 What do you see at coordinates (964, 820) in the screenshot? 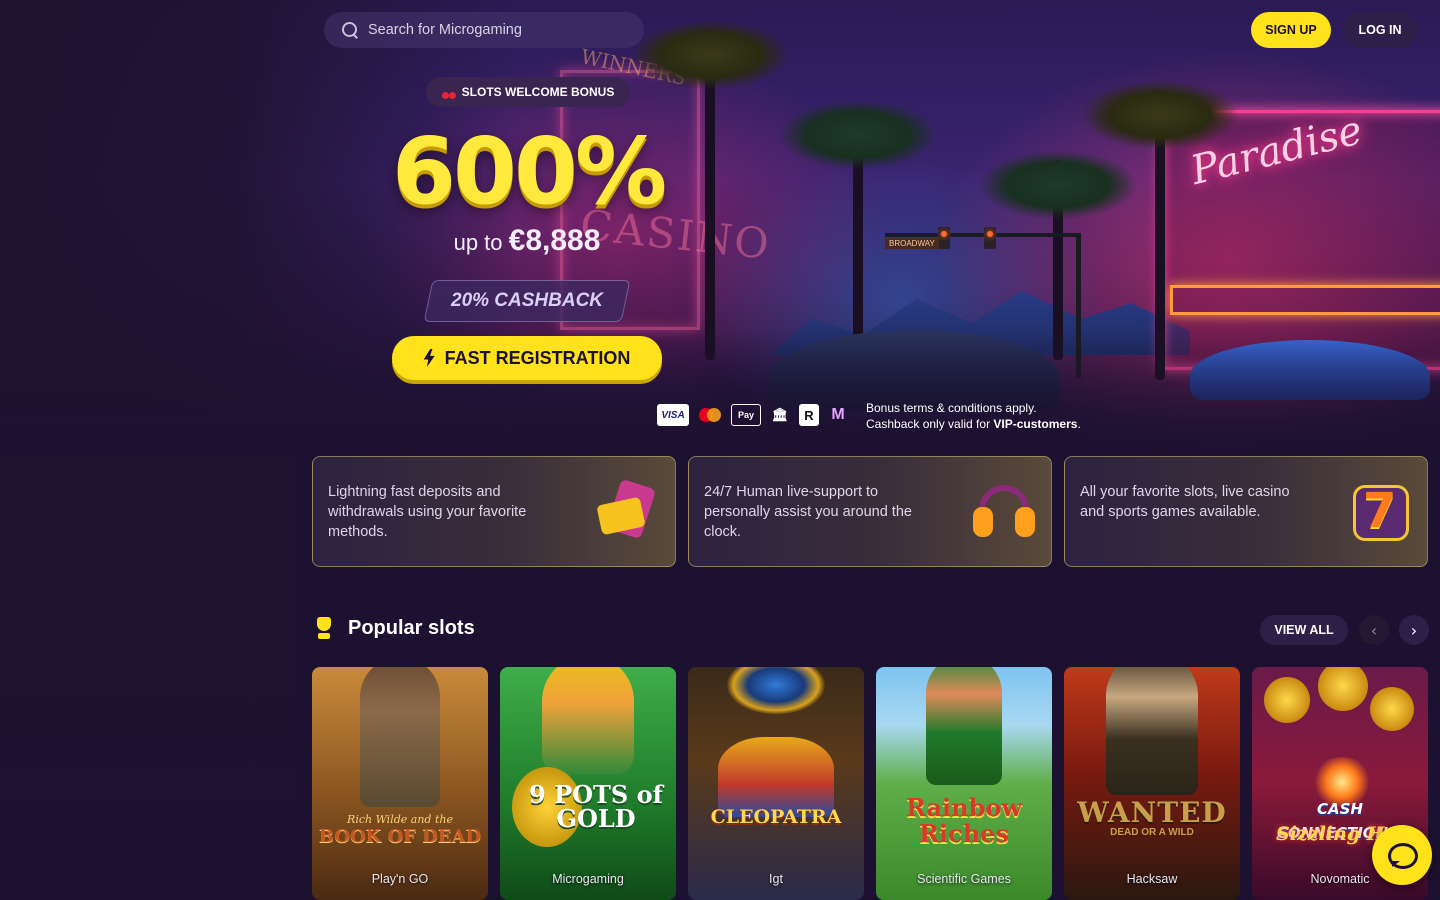
I see `slot-title: Rainbow Riches` at bounding box center [964, 820].